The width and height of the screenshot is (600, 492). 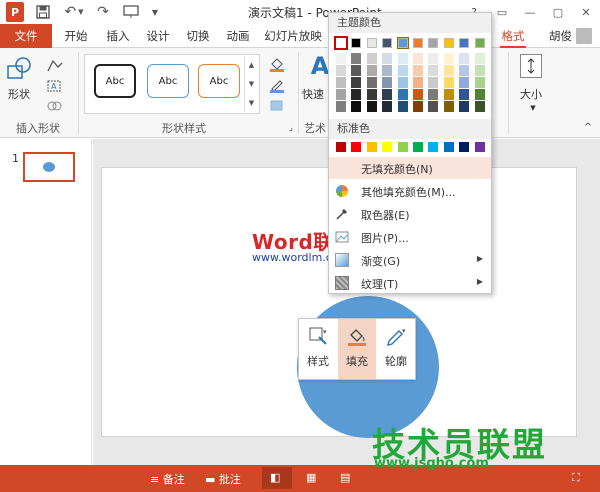 What do you see at coordinates (586, 12) in the screenshot?
I see `close-button: ✕` at bounding box center [586, 12].